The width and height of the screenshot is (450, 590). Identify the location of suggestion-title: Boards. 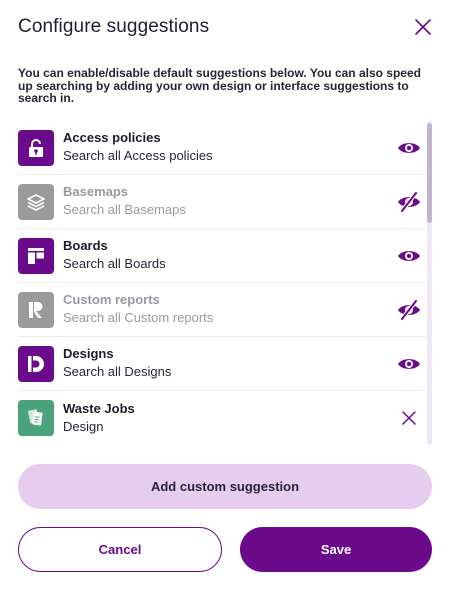
(85, 245).